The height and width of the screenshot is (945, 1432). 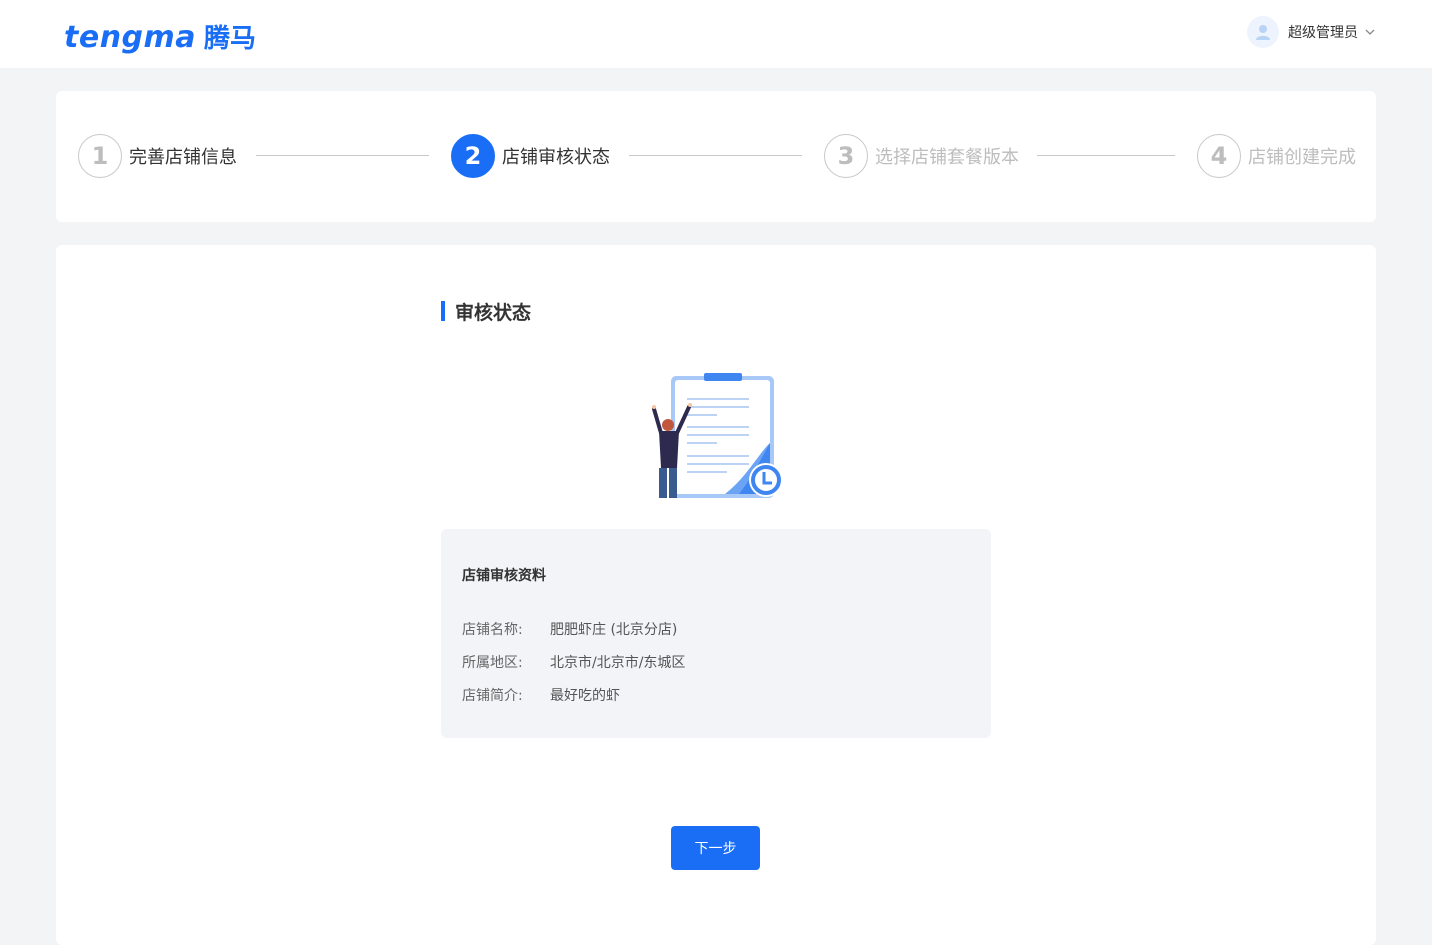 I want to click on step-4-label: 店铺创建完成, so click(x=1302, y=157).